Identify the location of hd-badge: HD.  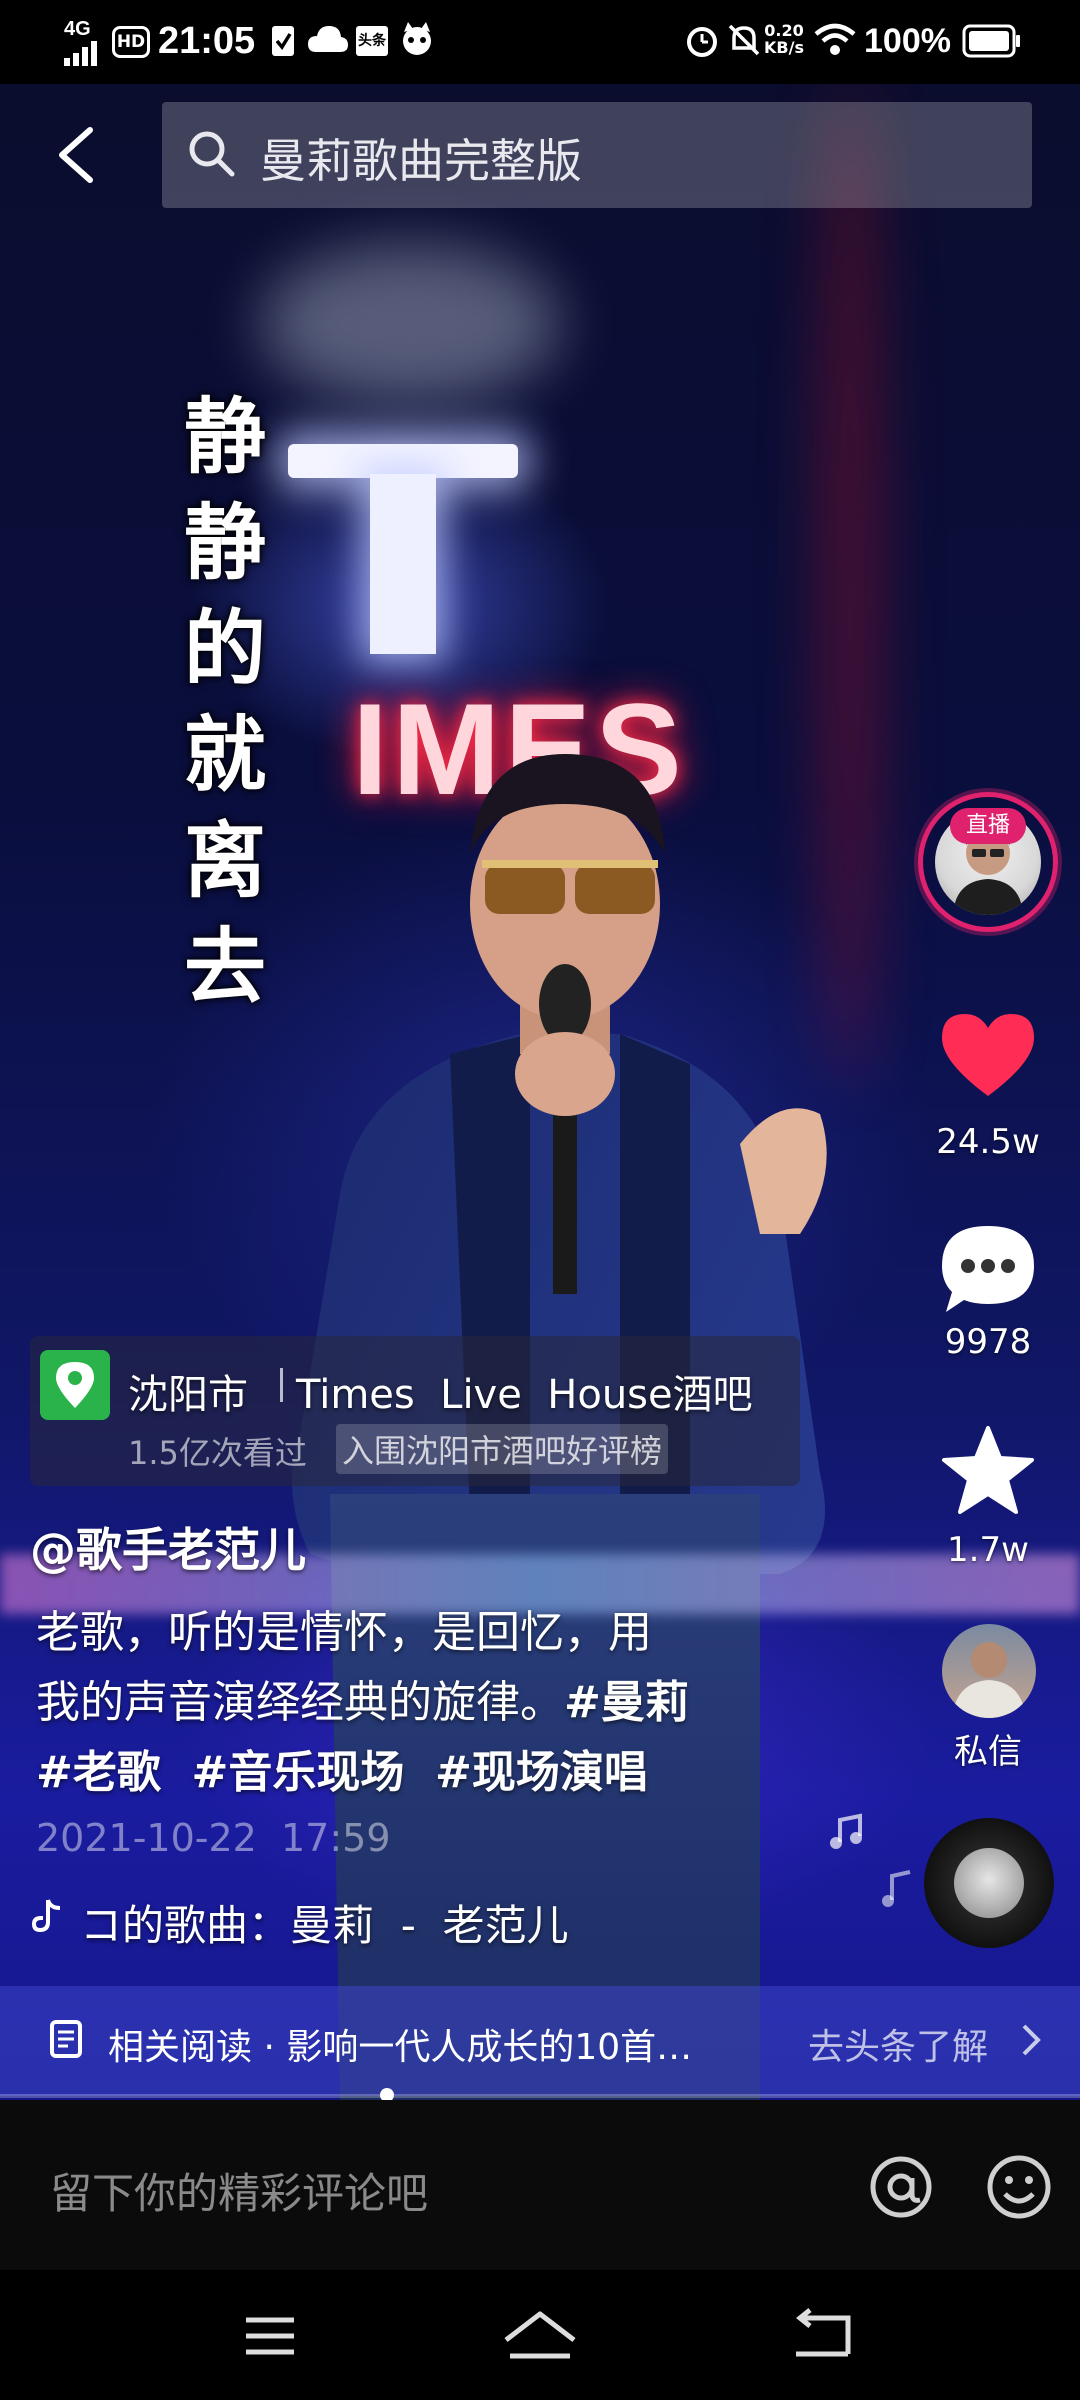
(131, 42).